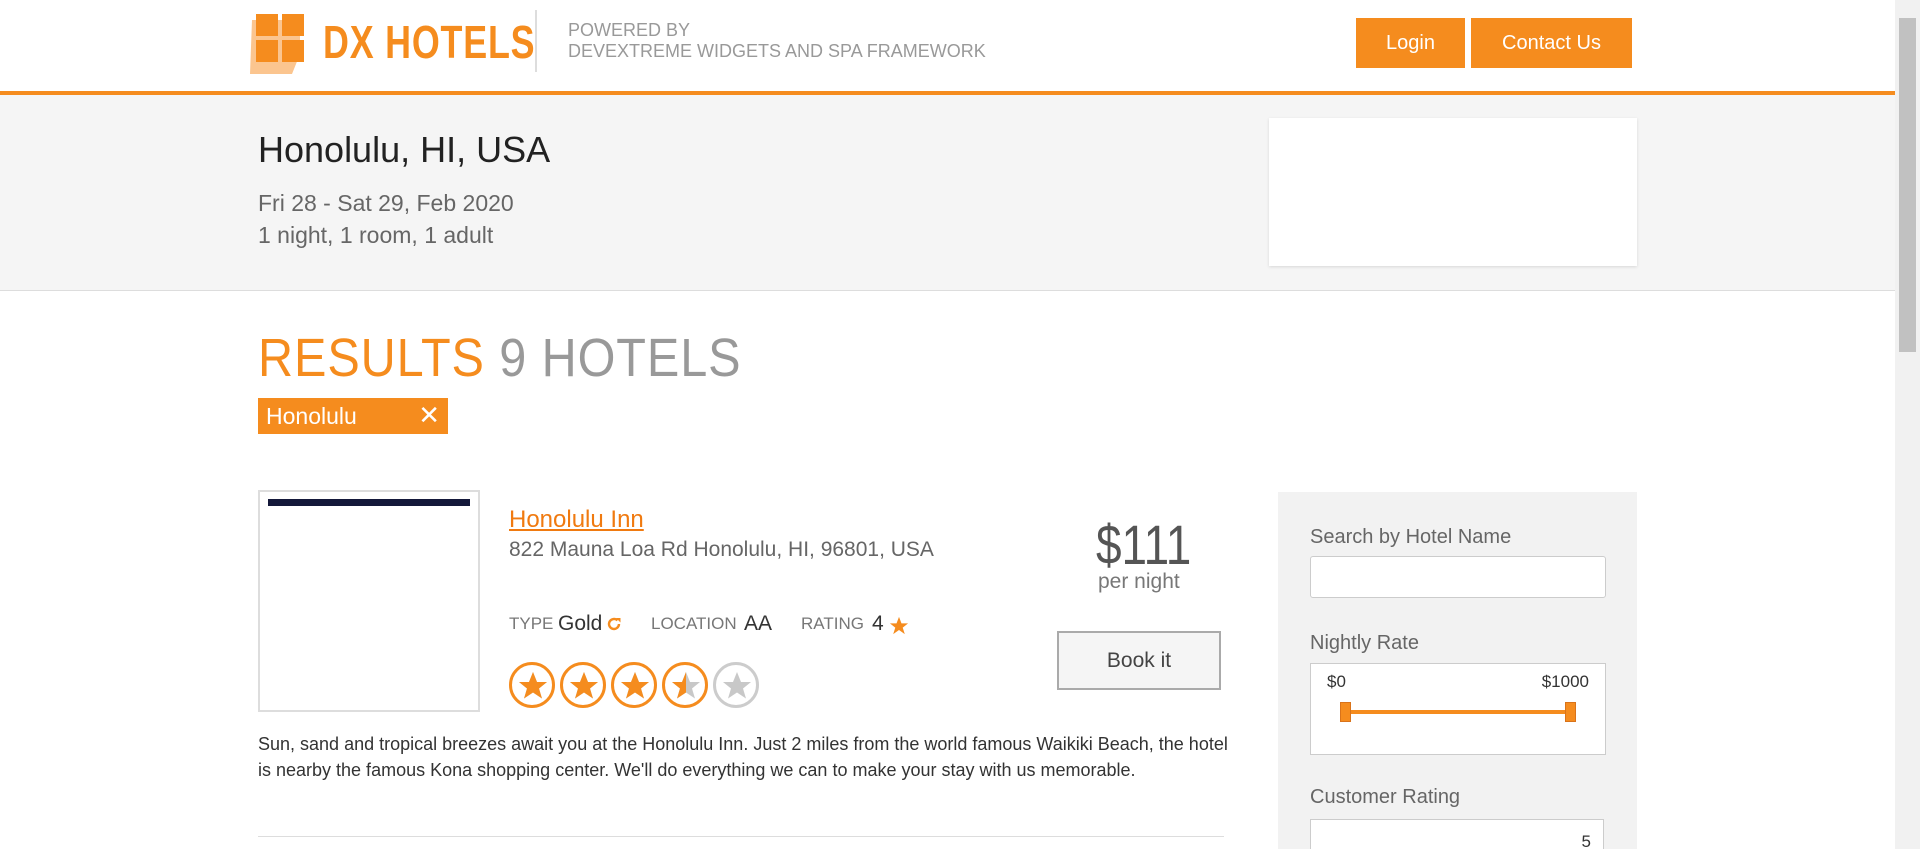 The width and height of the screenshot is (1920, 849). I want to click on nightly-rate-label: Nightly Rate, so click(1364, 643).